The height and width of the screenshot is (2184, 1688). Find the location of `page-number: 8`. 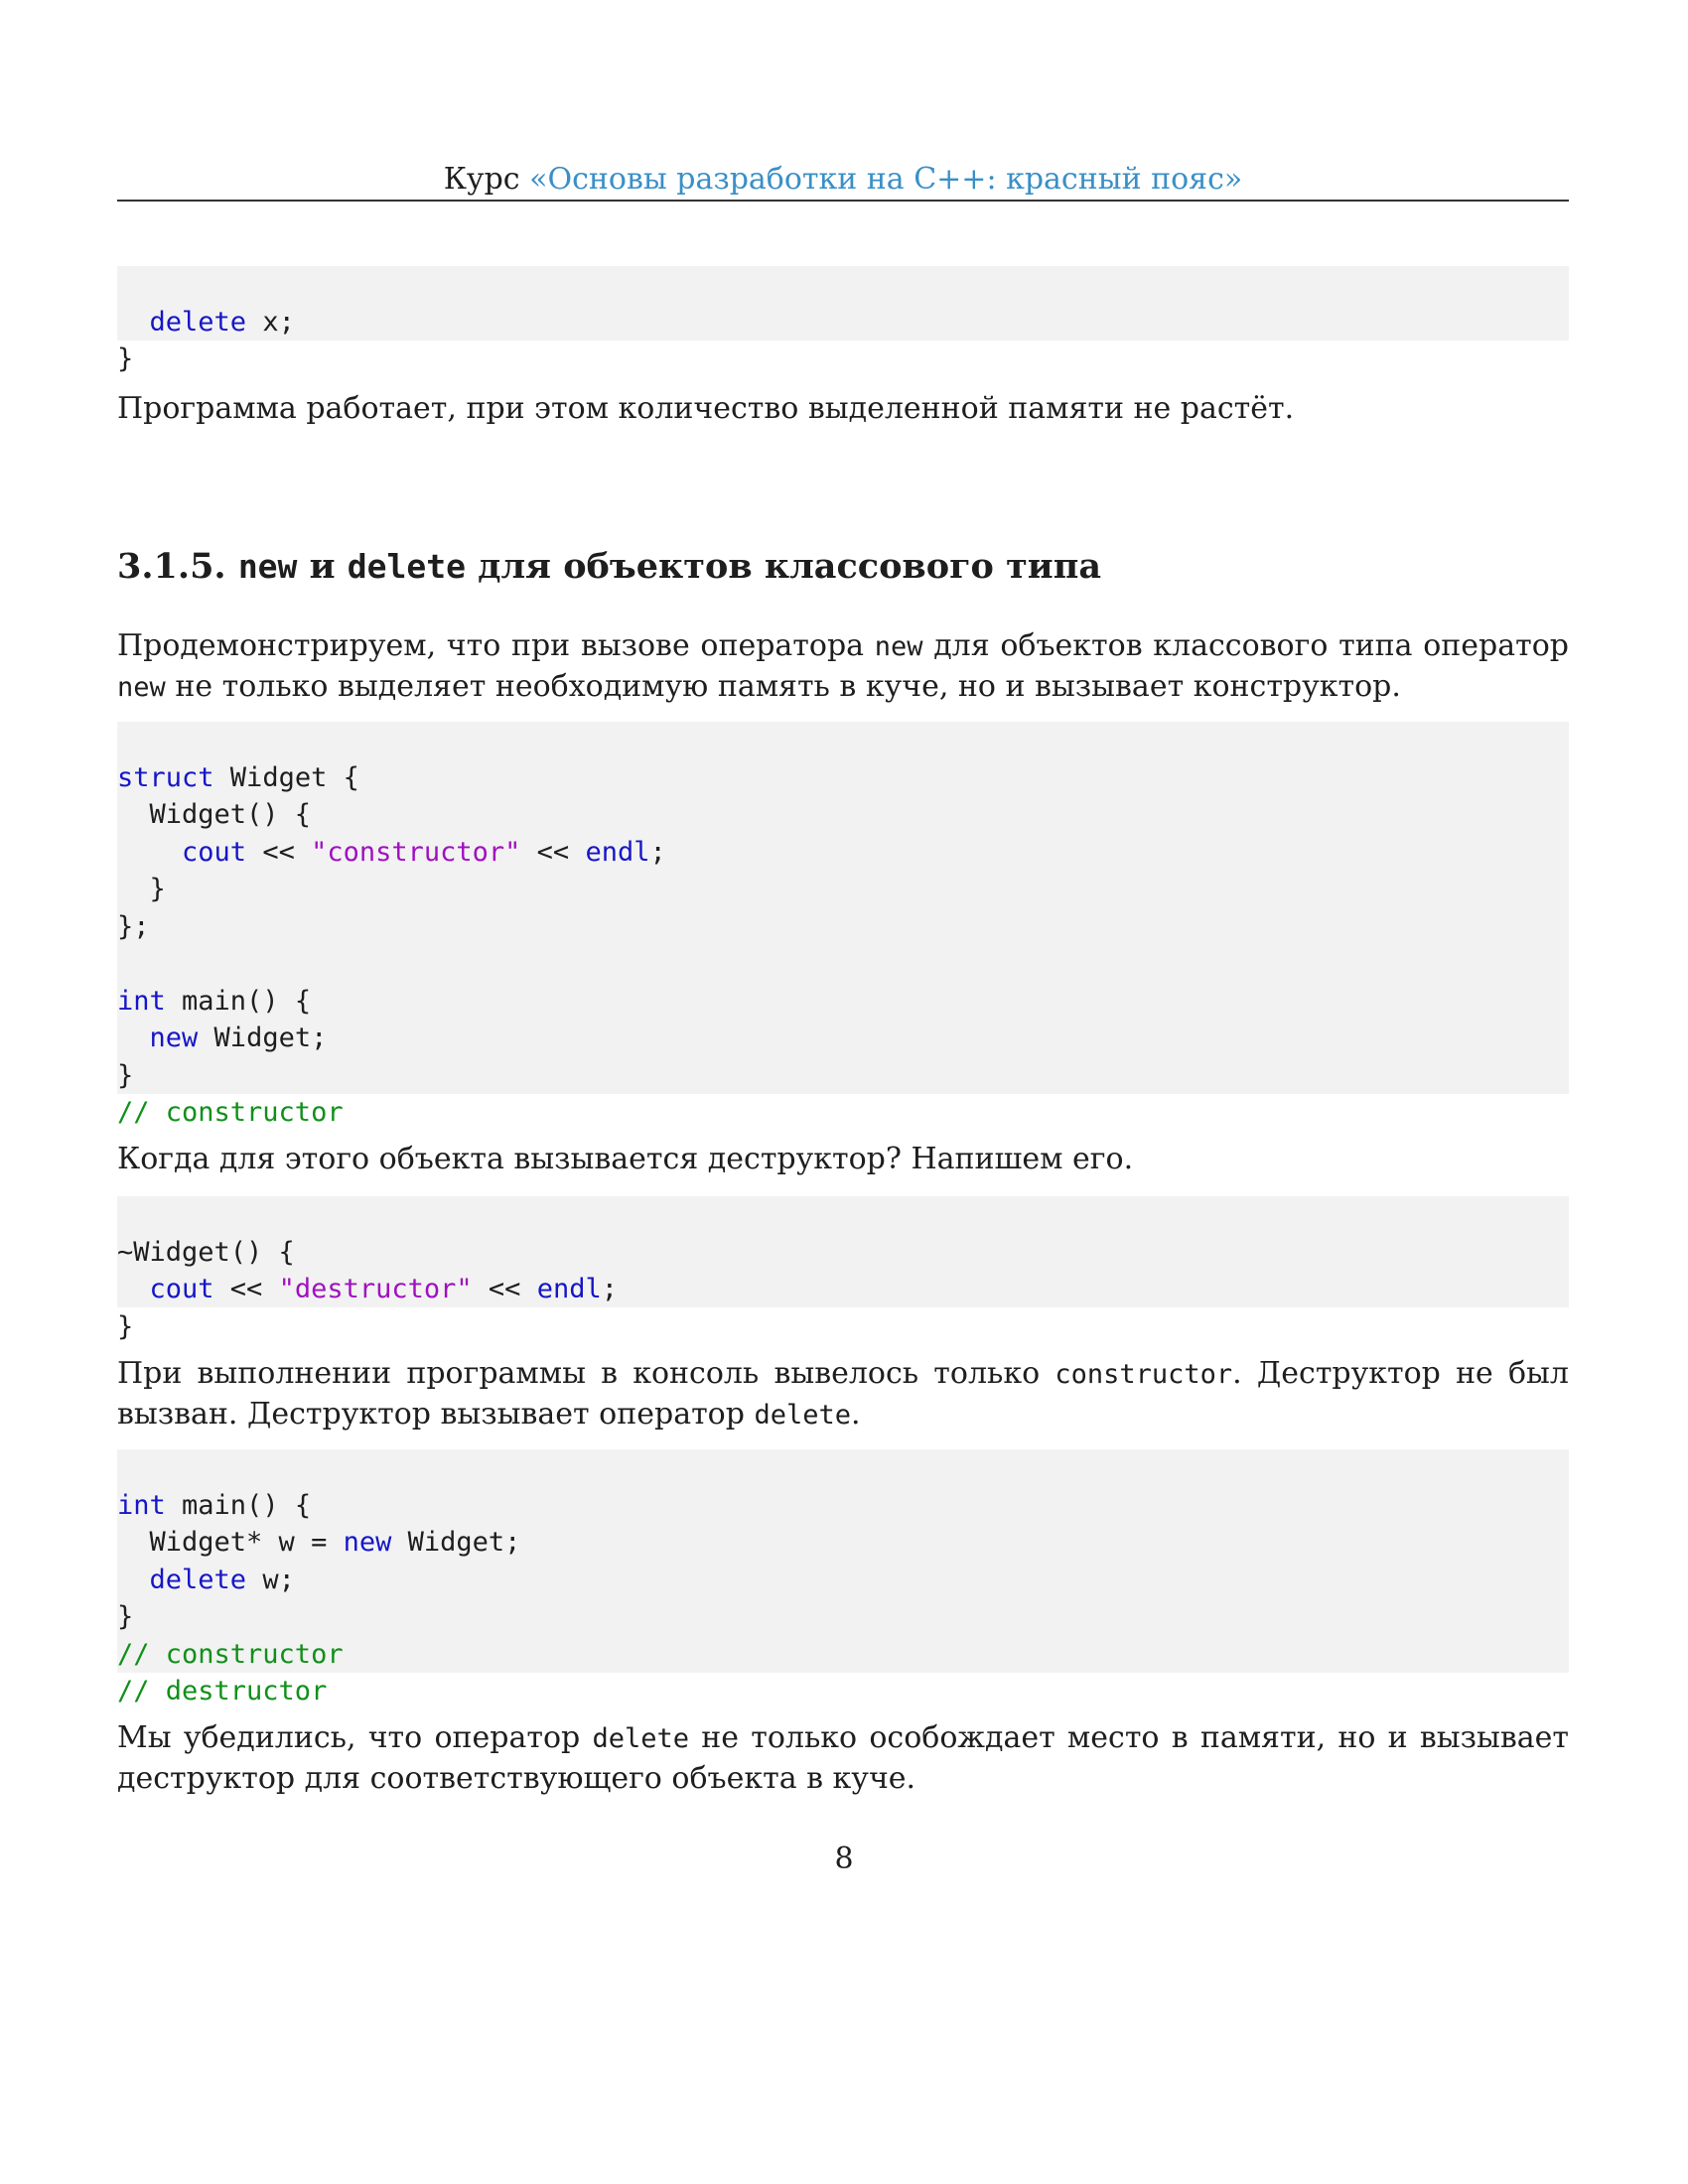

page-number: 8 is located at coordinates (844, 1859).